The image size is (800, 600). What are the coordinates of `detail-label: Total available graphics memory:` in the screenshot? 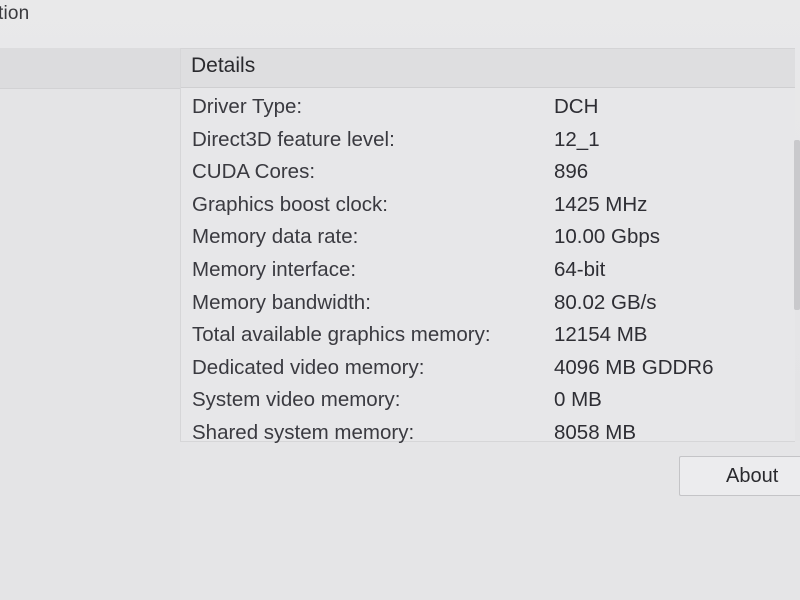 It's located at (341, 335).